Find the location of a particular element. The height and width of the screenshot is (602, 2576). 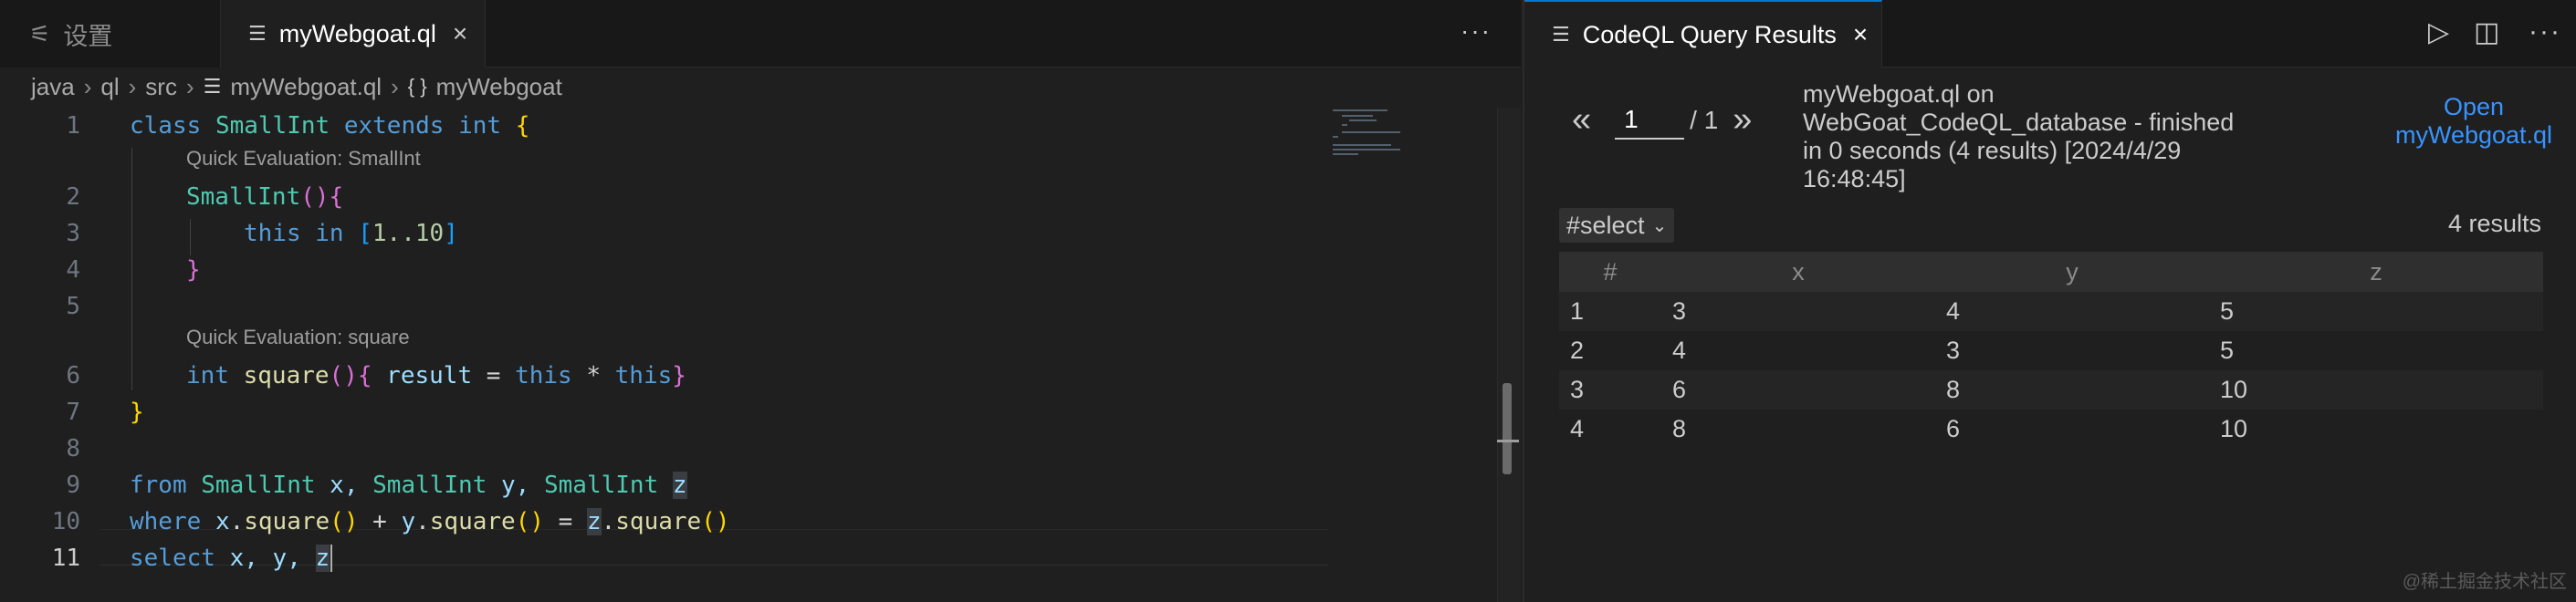

table-header-row: # x y z is located at coordinates (2051, 272).